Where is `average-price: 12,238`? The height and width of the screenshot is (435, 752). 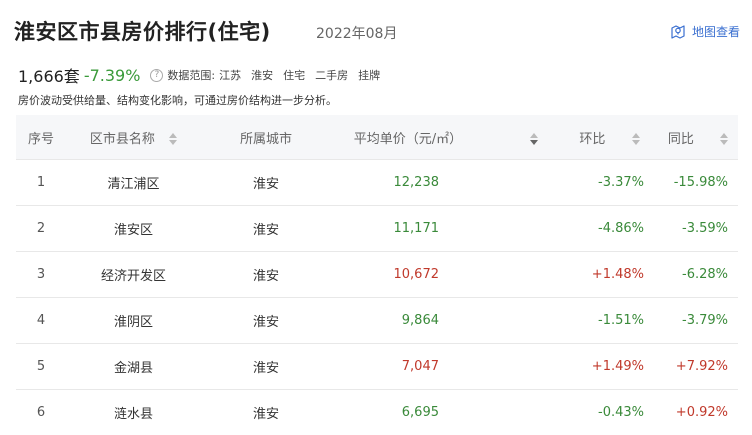 average-price: 12,238 is located at coordinates (446, 183).